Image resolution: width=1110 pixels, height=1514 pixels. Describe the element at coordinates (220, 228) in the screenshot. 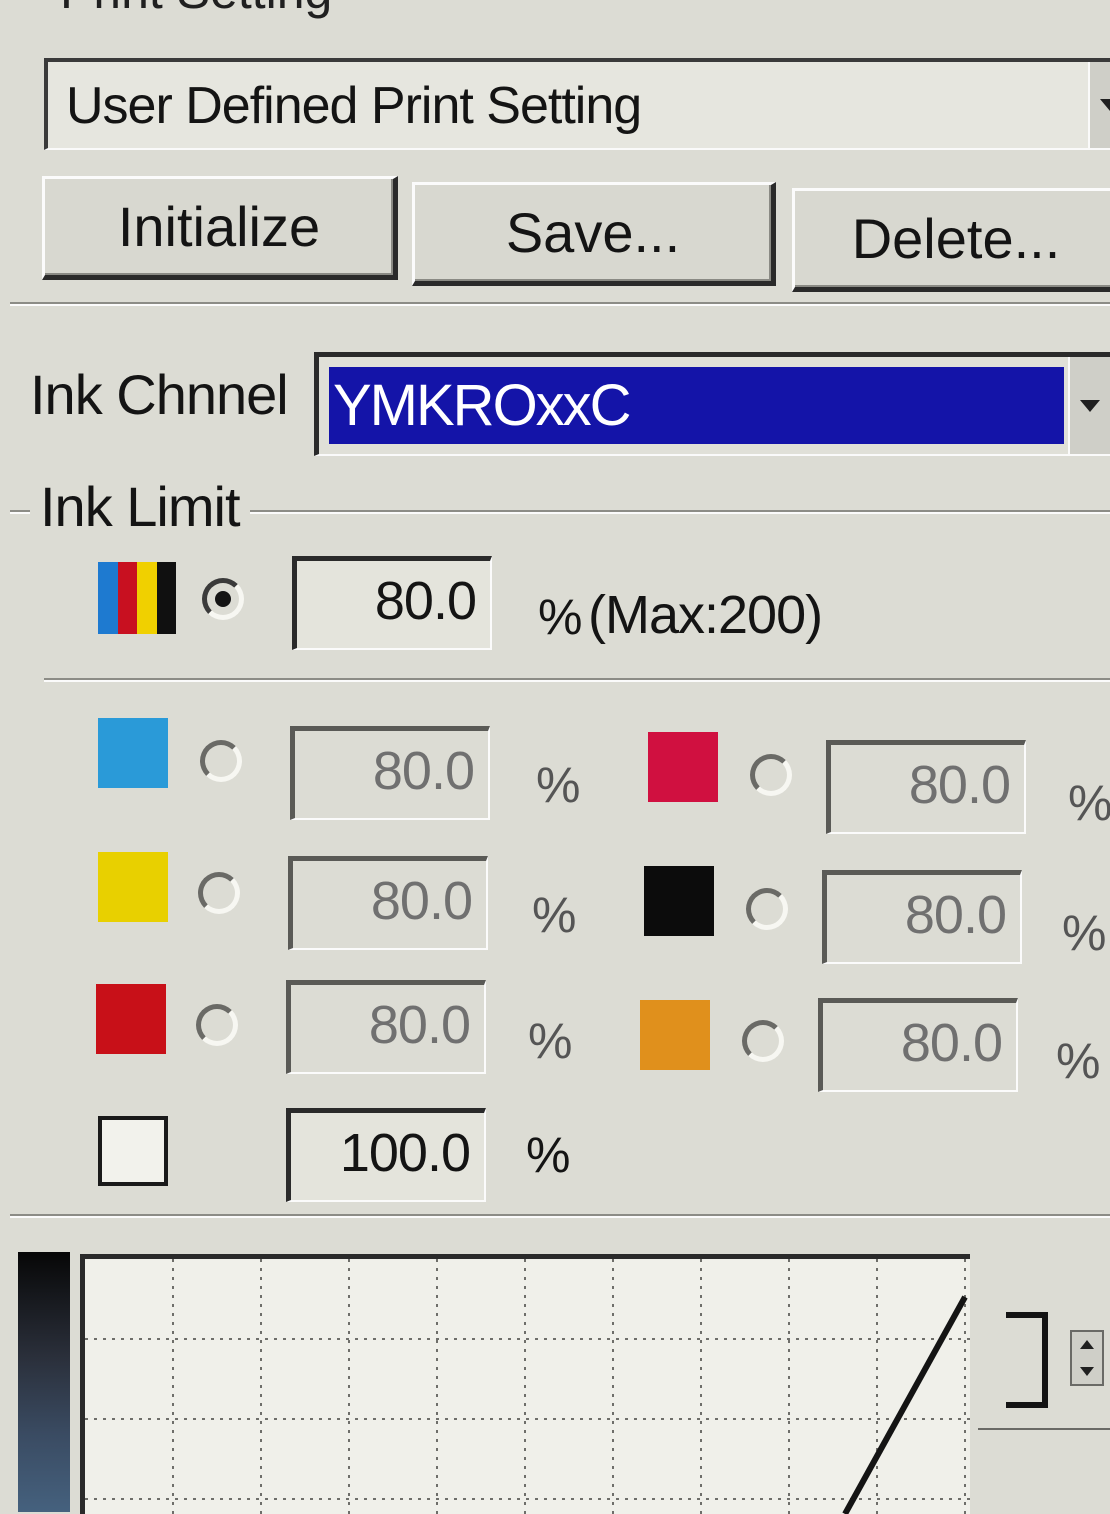

I see `initialize-button: Initialize` at that location.